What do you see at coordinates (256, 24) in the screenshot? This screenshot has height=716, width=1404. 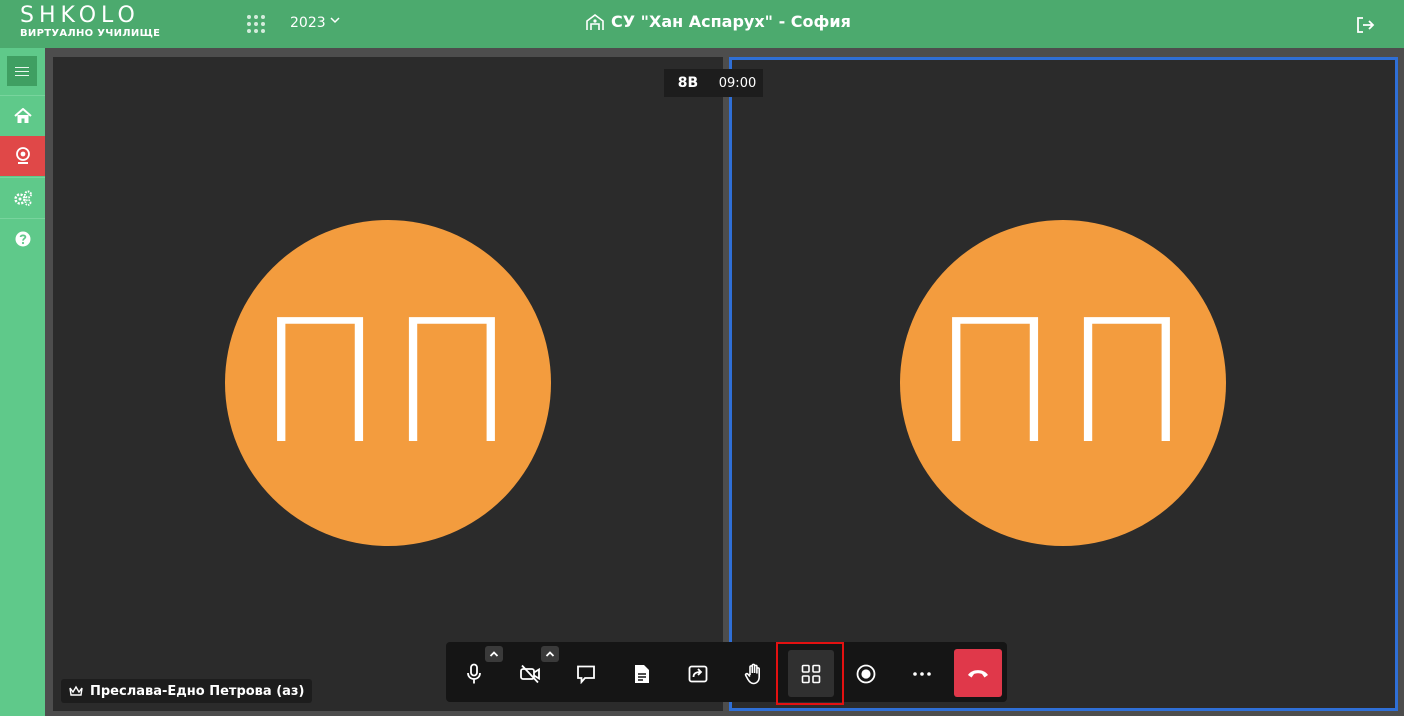 I see `apps-grid-icon` at bounding box center [256, 24].